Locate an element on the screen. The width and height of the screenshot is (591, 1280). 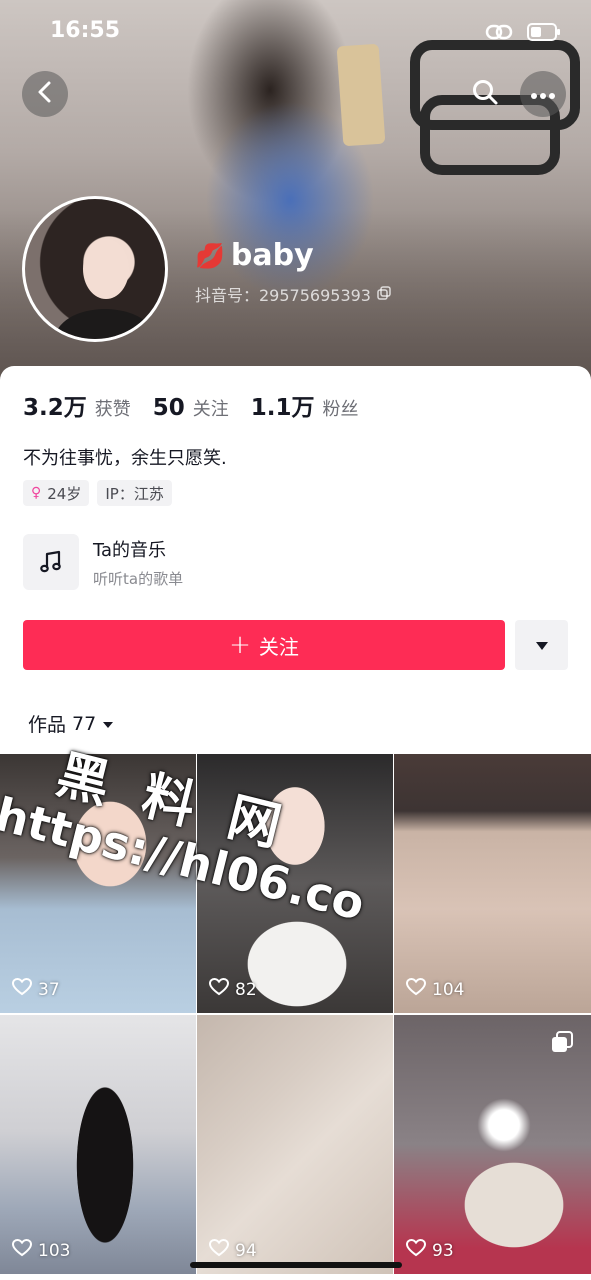
like-count: 37 is located at coordinates (35, 989).